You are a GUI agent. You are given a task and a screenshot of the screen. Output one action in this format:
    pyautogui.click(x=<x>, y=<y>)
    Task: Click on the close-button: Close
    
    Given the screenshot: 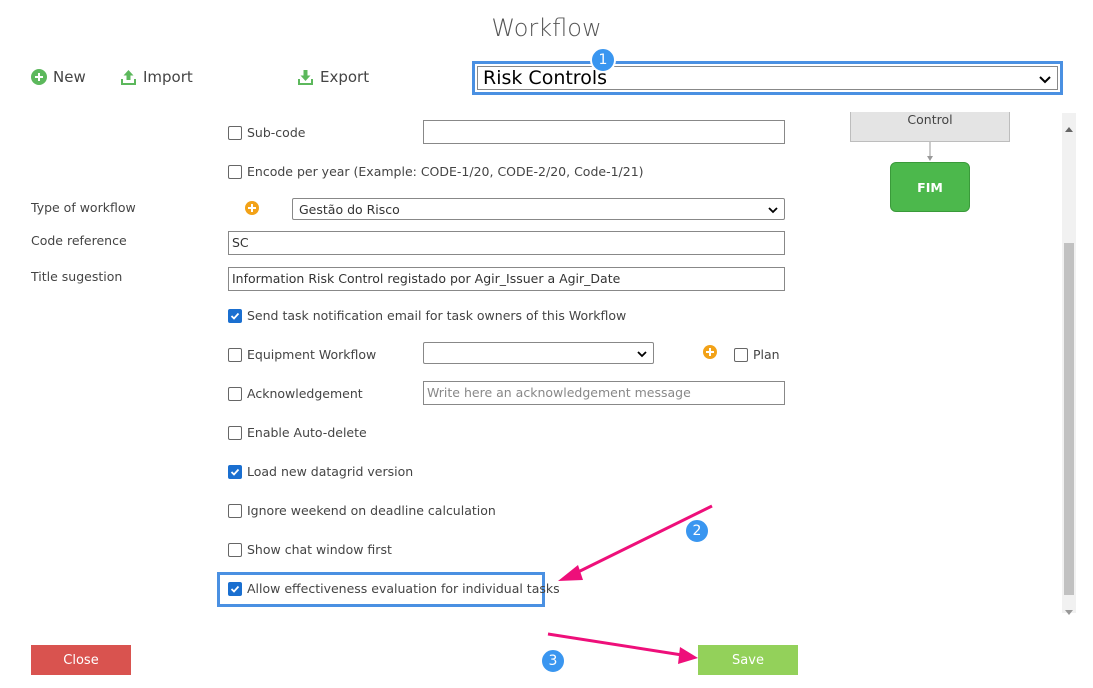 What is the action you would take?
    pyautogui.click(x=81, y=660)
    